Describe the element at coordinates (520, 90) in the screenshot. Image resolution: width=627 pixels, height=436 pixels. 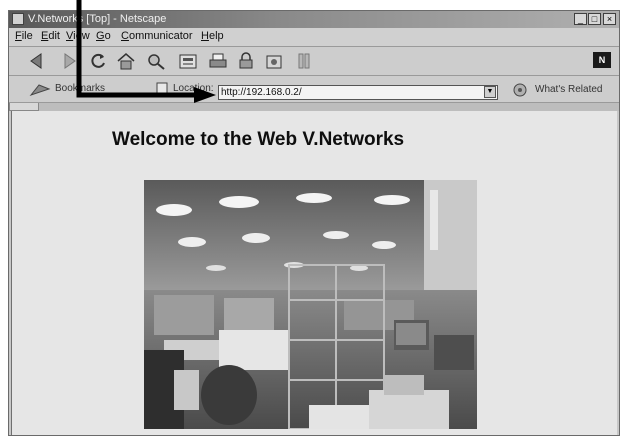
I see `whats-related-icon` at that location.